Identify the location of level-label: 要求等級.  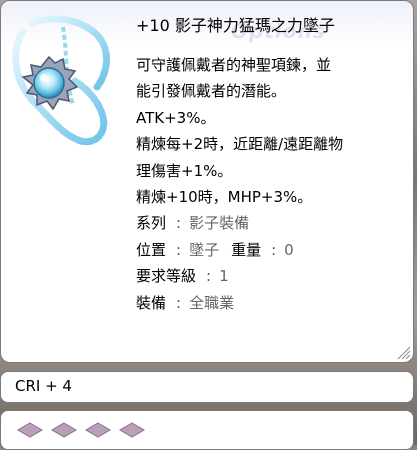
(166, 276).